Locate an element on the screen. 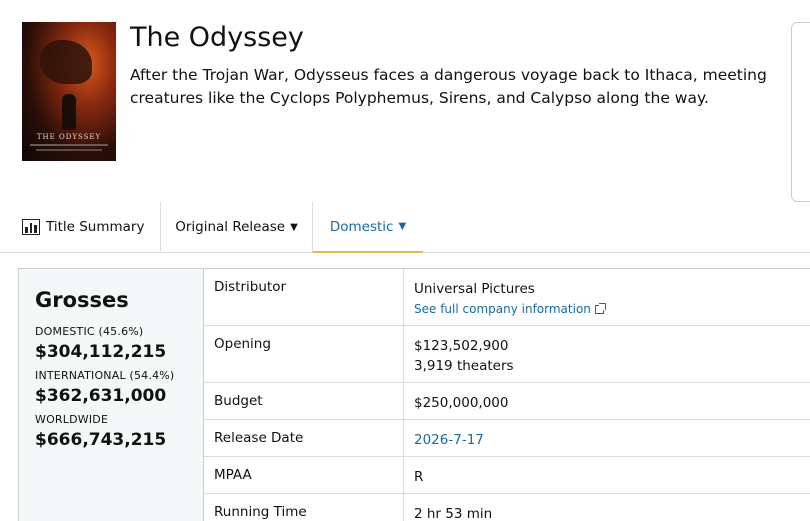 The width and height of the screenshot is (810, 521). poster-figure-shape is located at coordinates (69, 112).